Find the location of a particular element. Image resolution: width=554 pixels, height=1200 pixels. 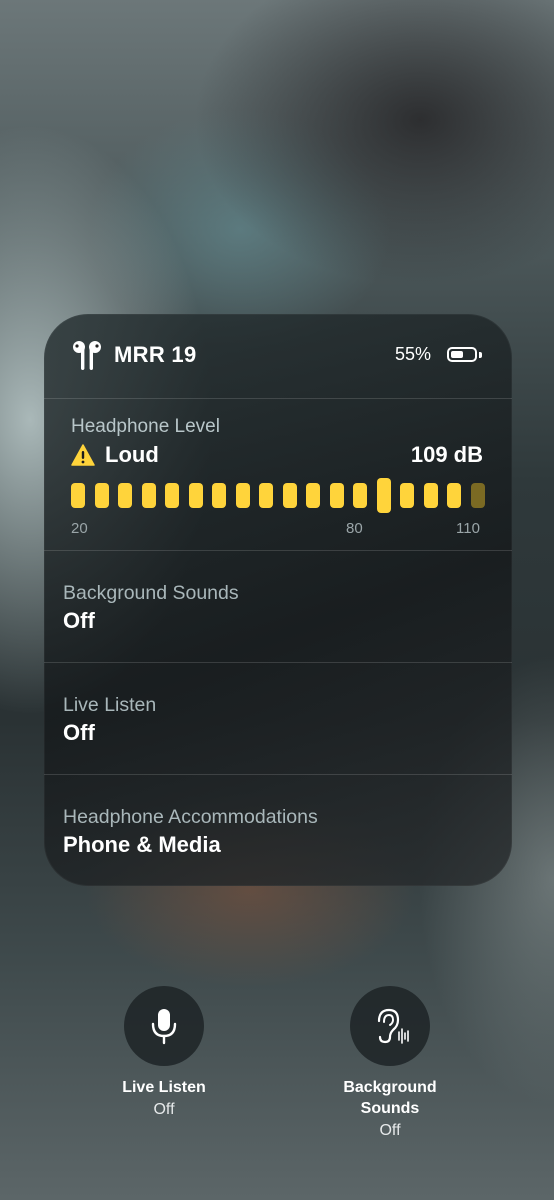

microphone-icon is located at coordinates (164, 1027).